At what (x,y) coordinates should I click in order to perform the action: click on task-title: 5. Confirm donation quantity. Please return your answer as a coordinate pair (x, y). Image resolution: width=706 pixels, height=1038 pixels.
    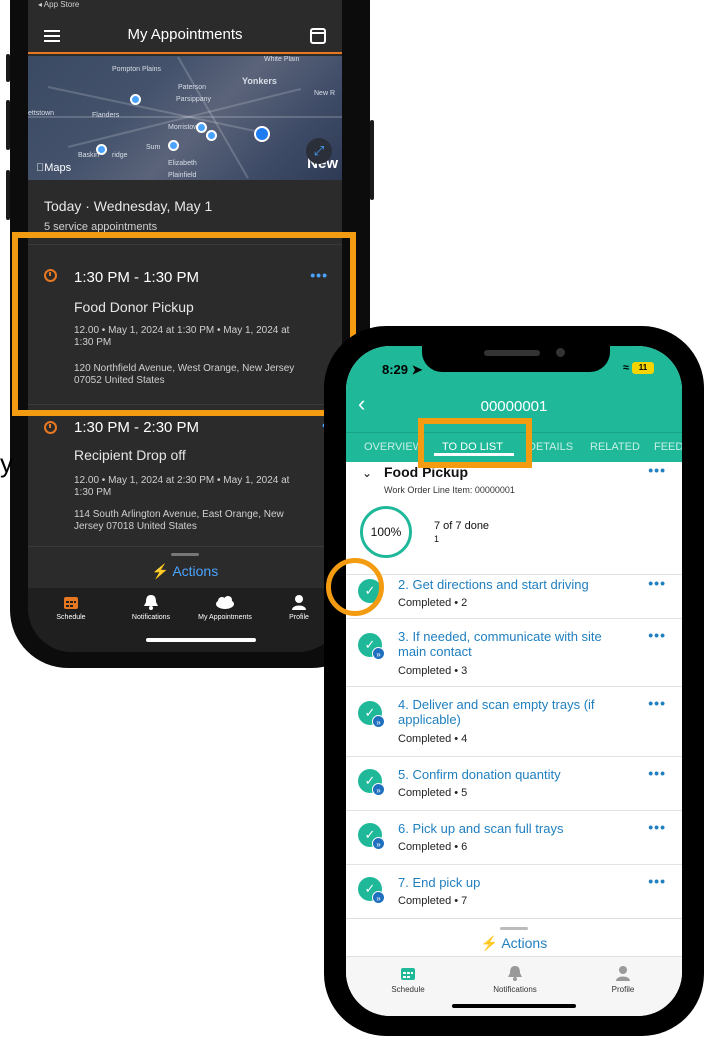
    Looking at the image, I should click on (513, 774).